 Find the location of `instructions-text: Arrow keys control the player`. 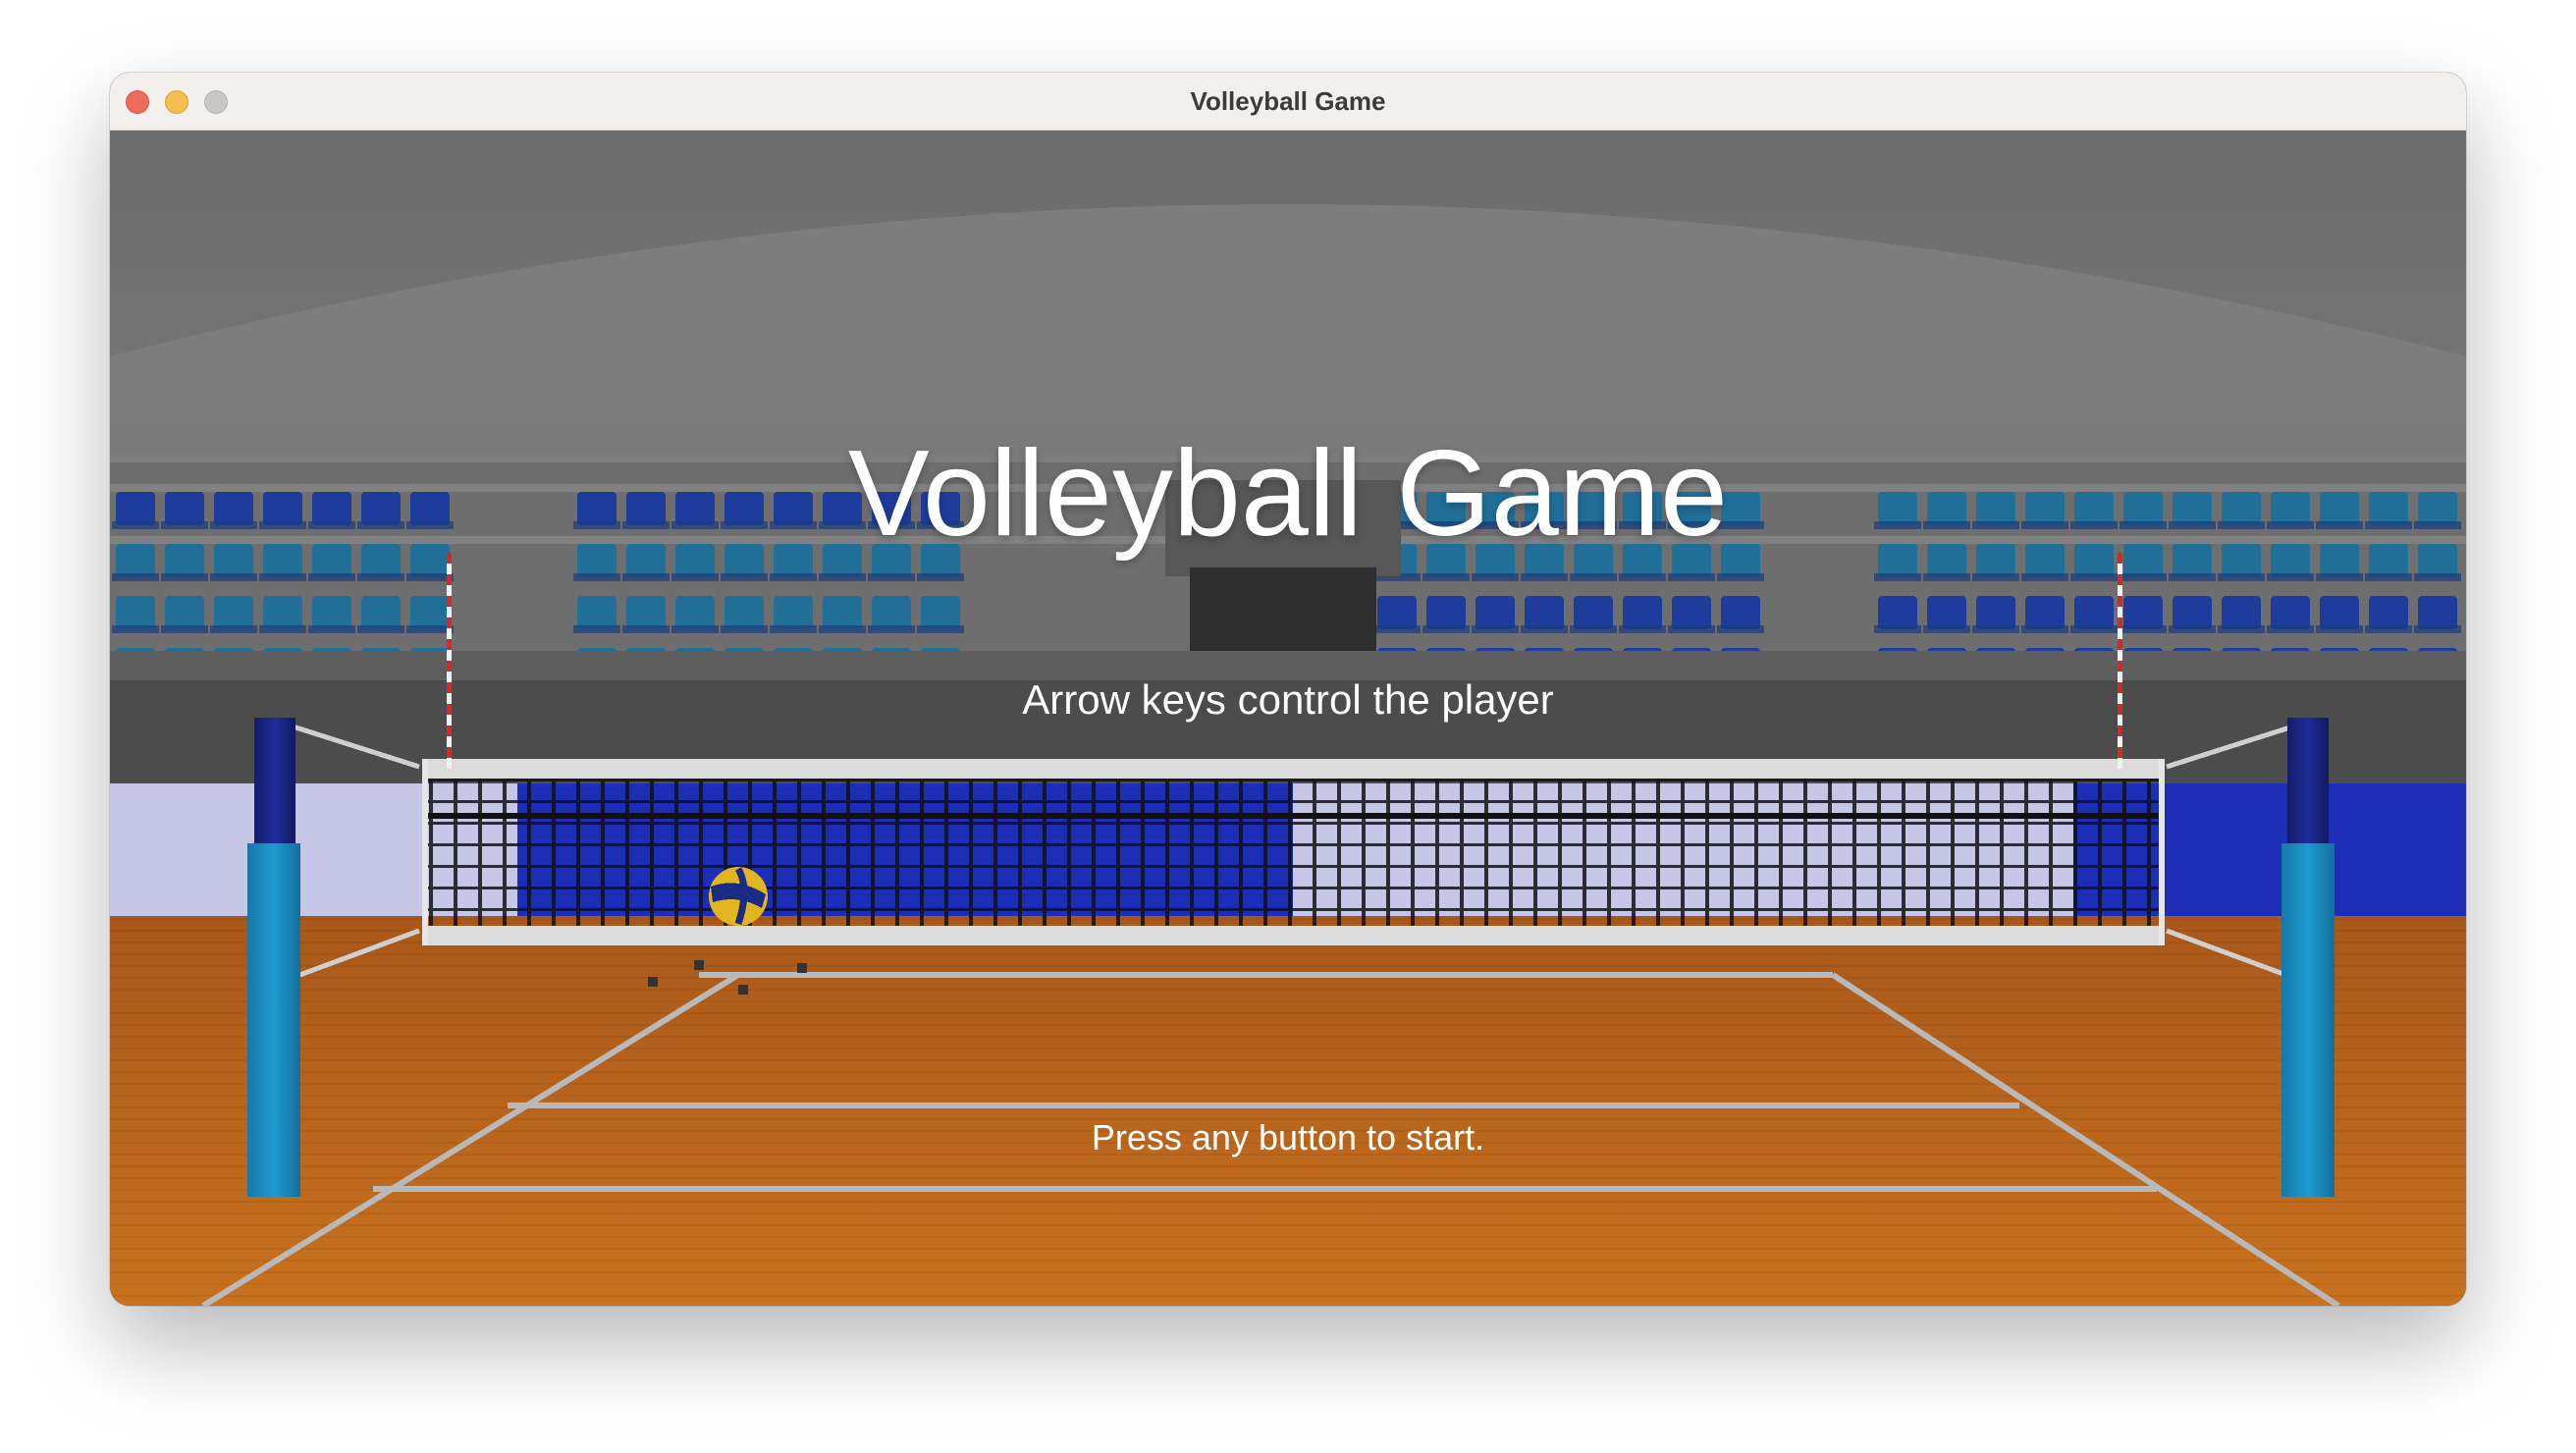

instructions-text: Arrow keys control the player is located at coordinates (1288, 699).